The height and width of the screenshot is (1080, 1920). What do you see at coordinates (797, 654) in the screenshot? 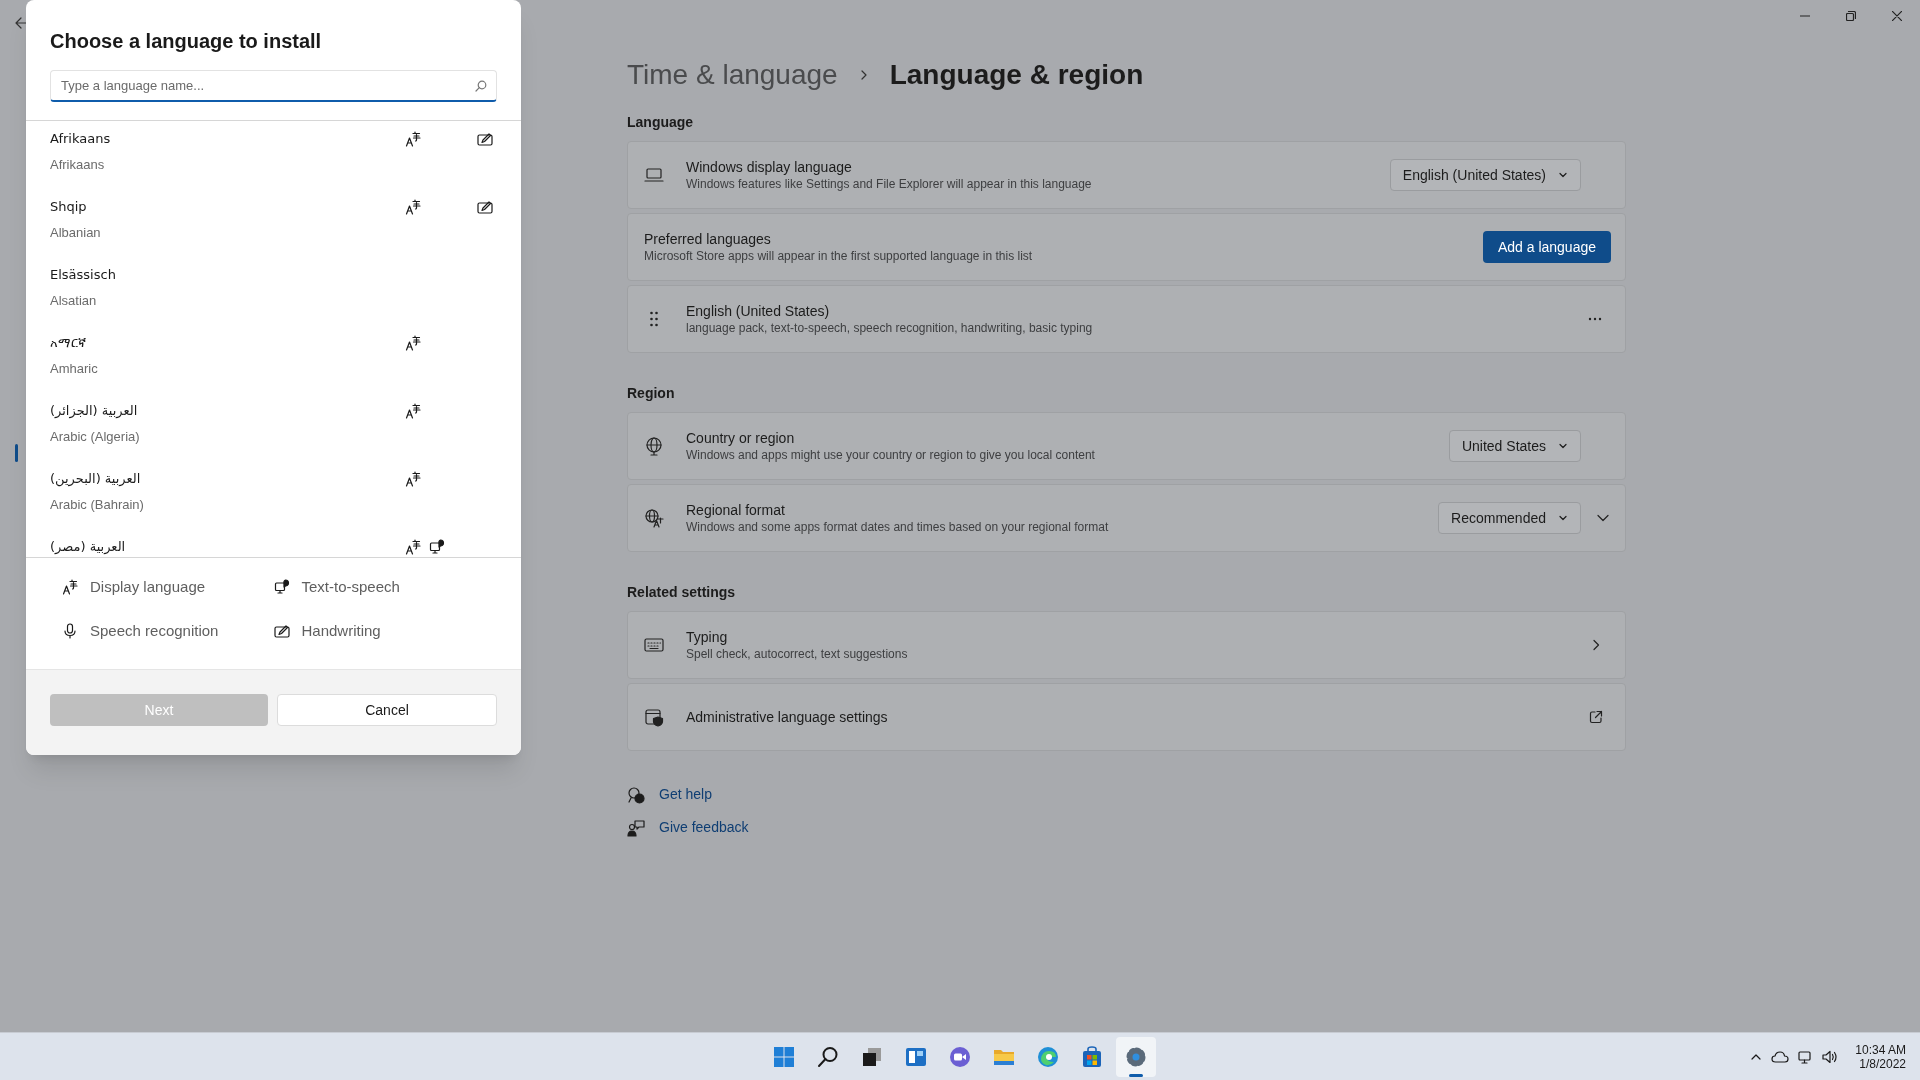
I see `card-description: Spell check, autocorrect, text suggestions` at bounding box center [797, 654].